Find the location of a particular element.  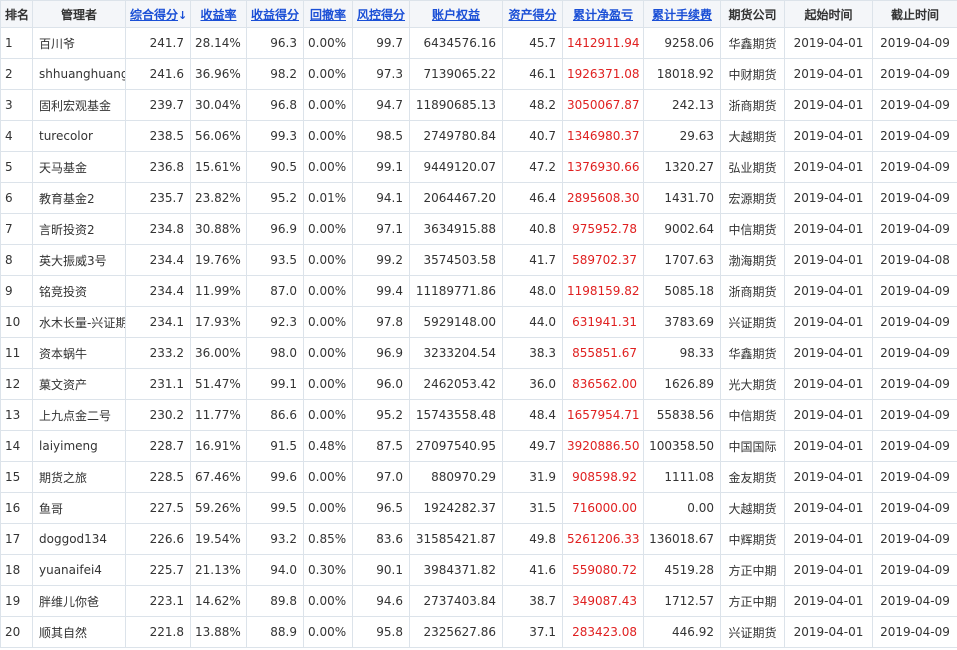

cell-rank: 16 is located at coordinates (16, 508).